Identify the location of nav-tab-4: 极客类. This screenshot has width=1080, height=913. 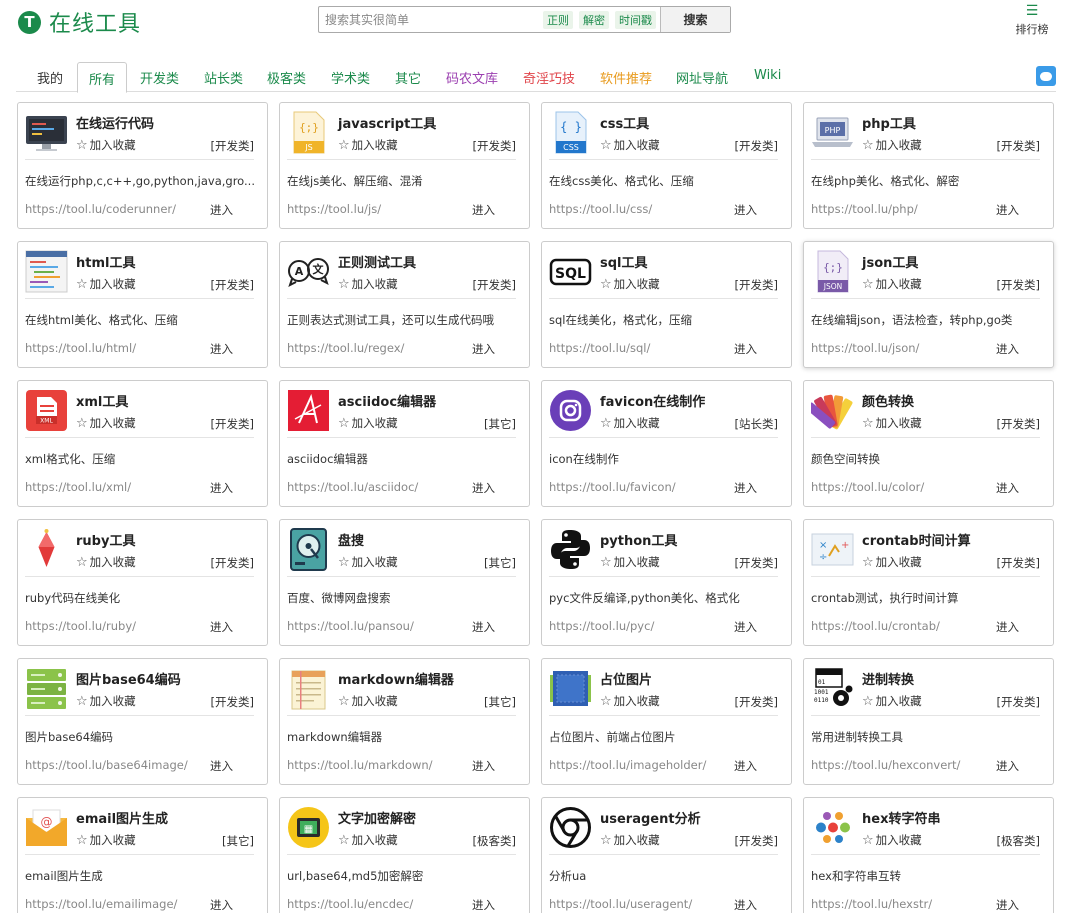
(286, 77).